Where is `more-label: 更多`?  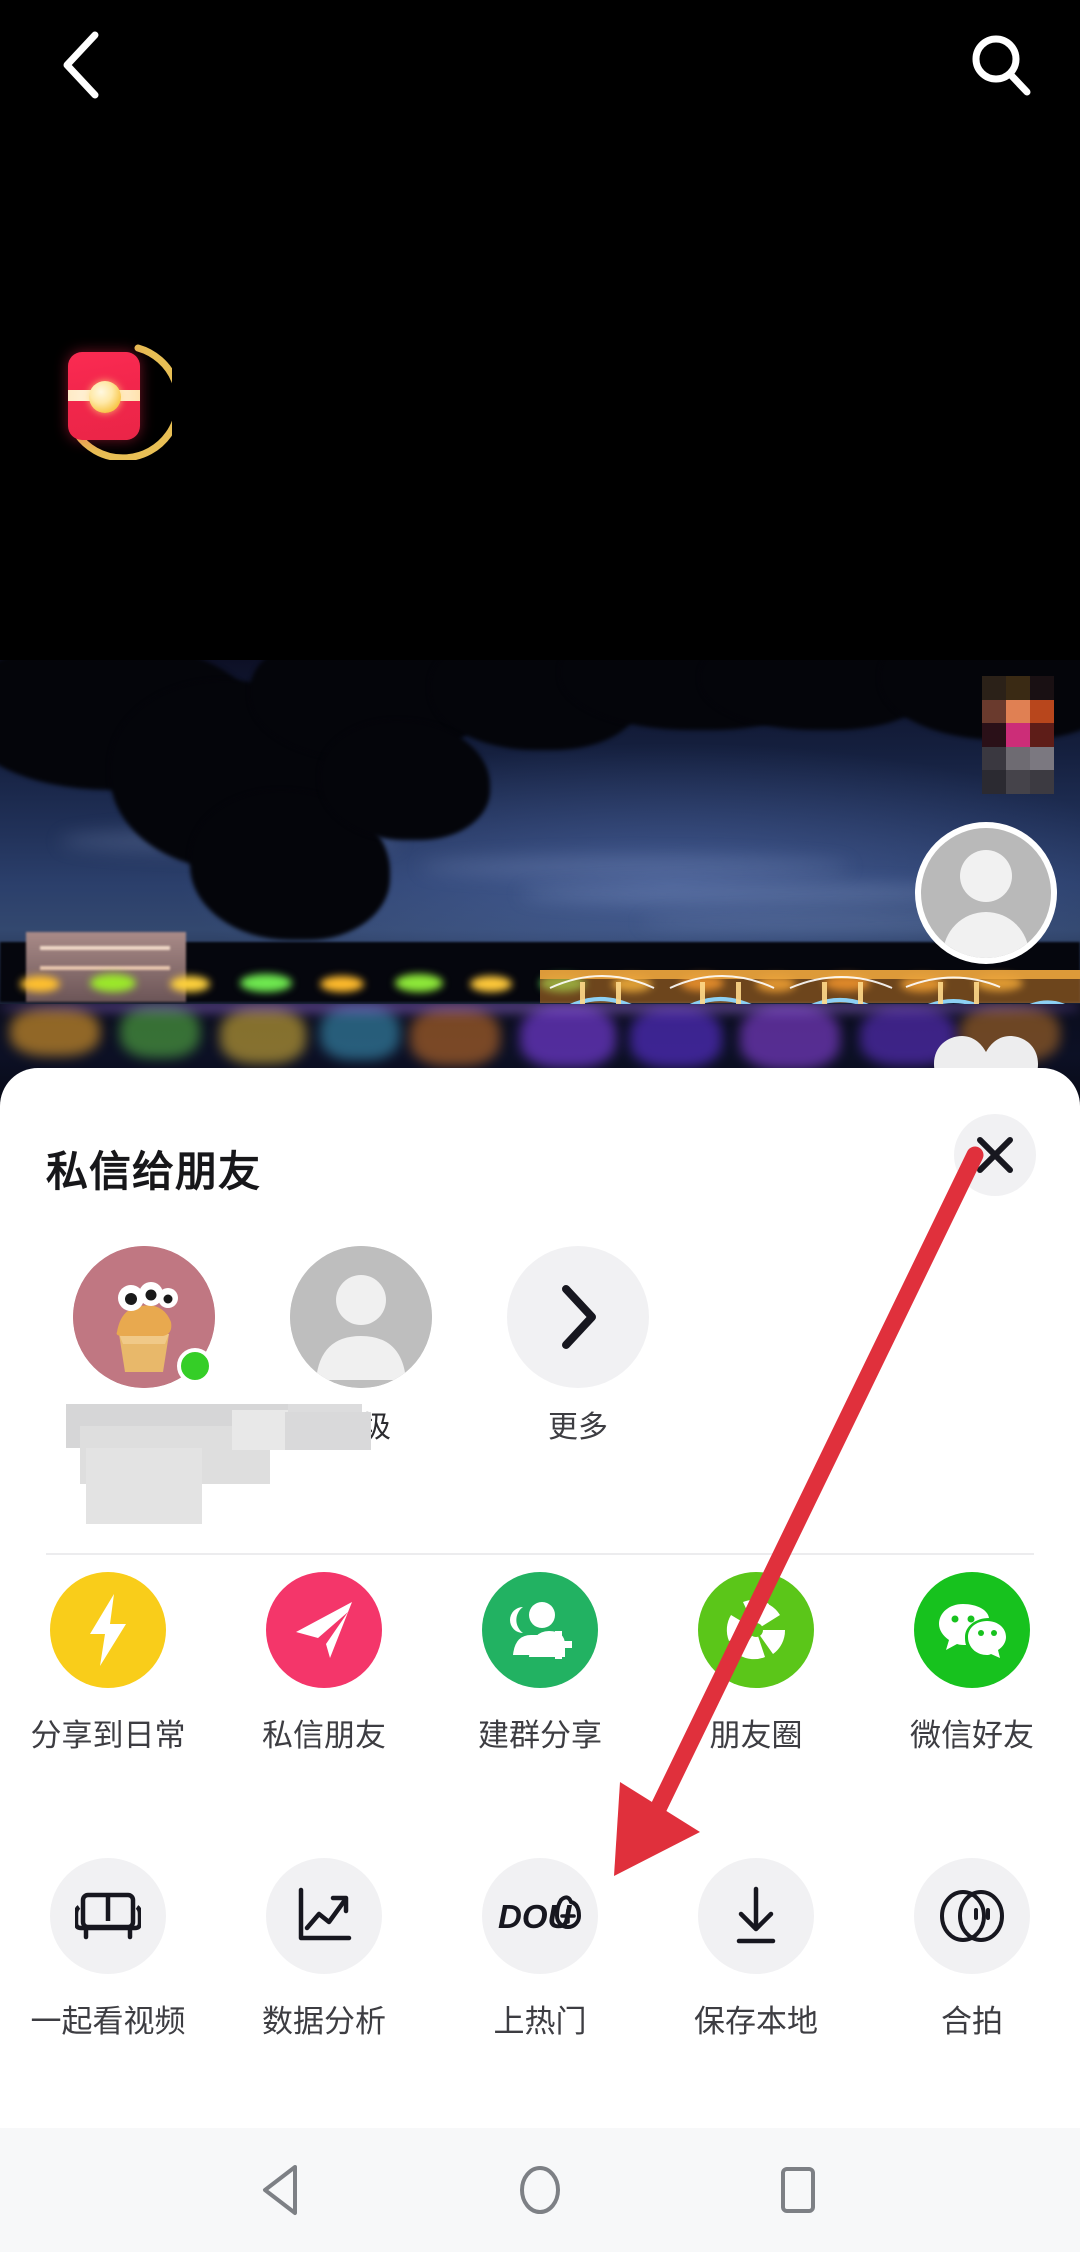
more-label: 更多 is located at coordinates (578, 1427).